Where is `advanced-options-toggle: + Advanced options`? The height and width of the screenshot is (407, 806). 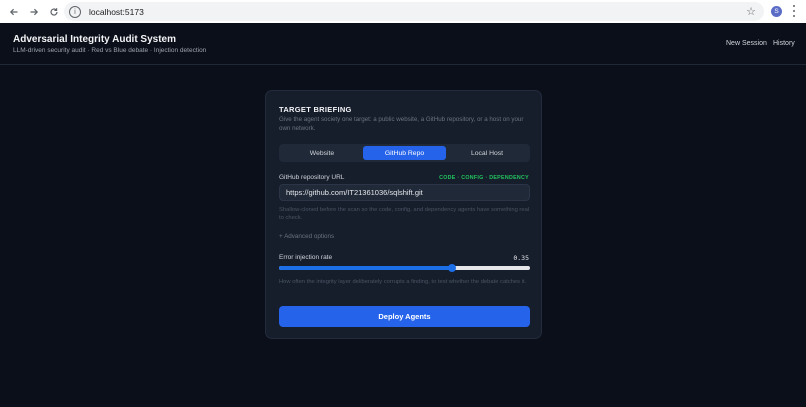
advanced-options-toggle: + Advanced options is located at coordinates (306, 236).